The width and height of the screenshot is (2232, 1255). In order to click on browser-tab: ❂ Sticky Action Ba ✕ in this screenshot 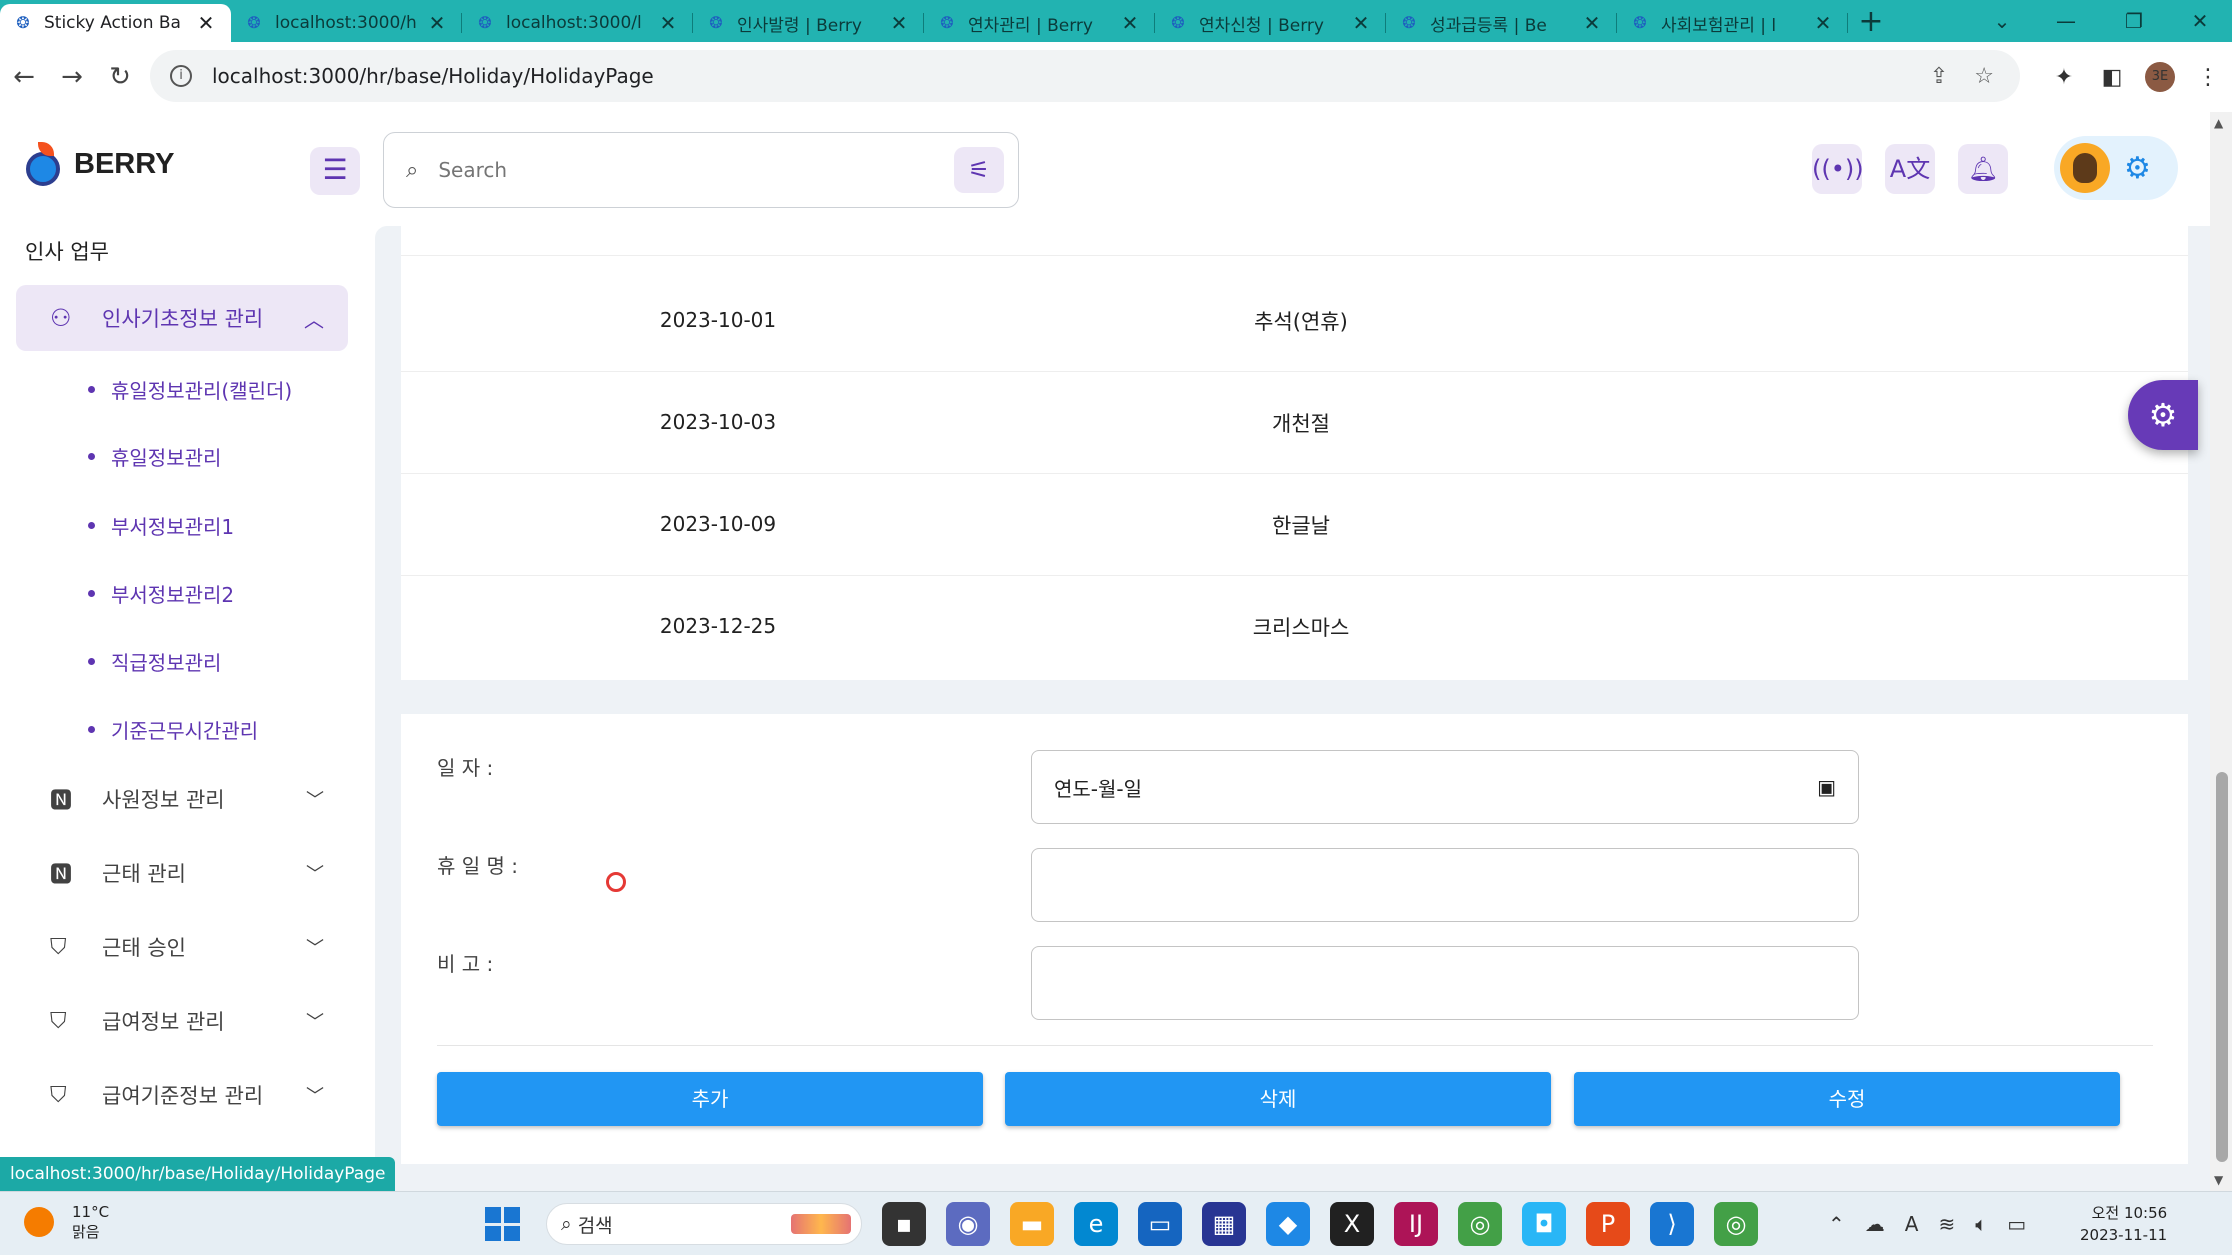, I will do `click(115, 23)`.